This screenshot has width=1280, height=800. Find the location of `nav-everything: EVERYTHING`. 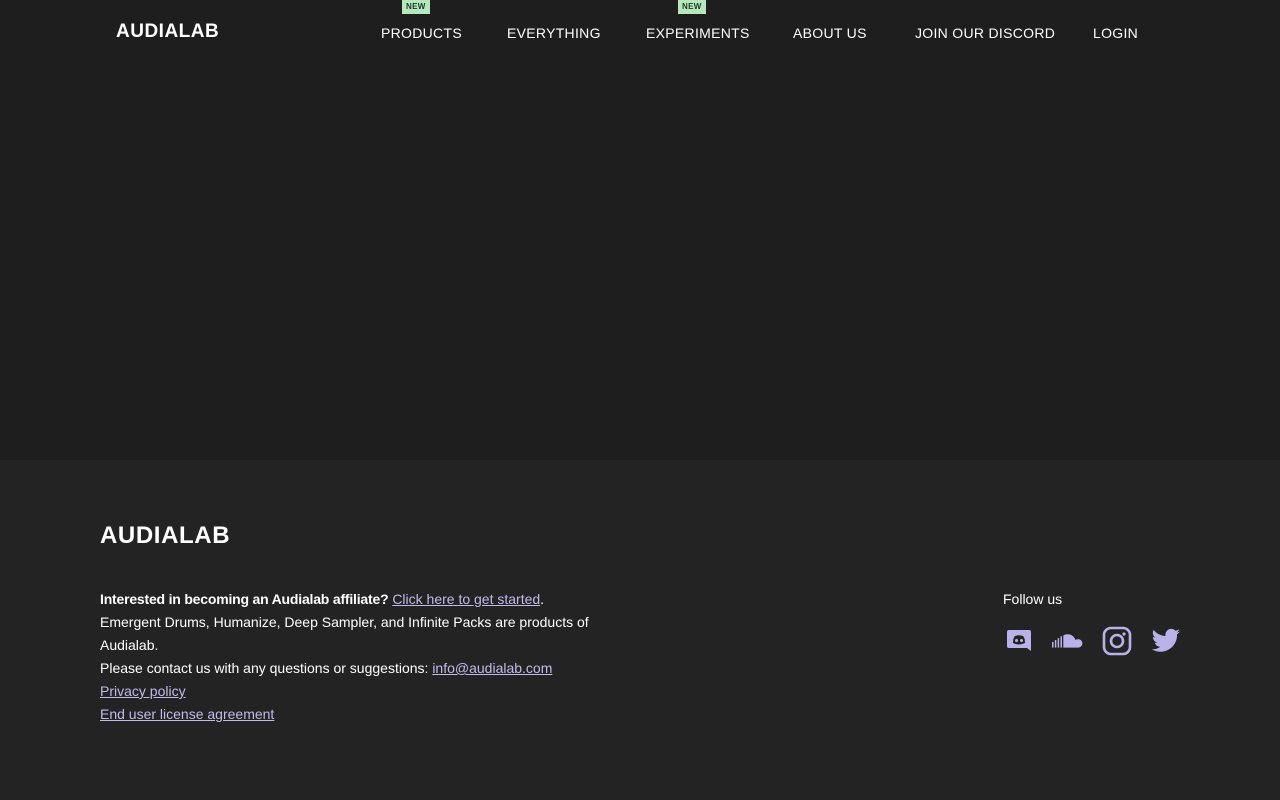

nav-everything: EVERYTHING is located at coordinates (554, 33).